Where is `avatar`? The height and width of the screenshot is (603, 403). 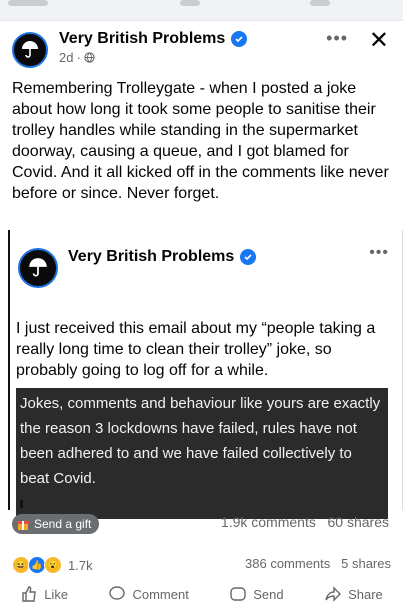
avatar is located at coordinates (30, 50).